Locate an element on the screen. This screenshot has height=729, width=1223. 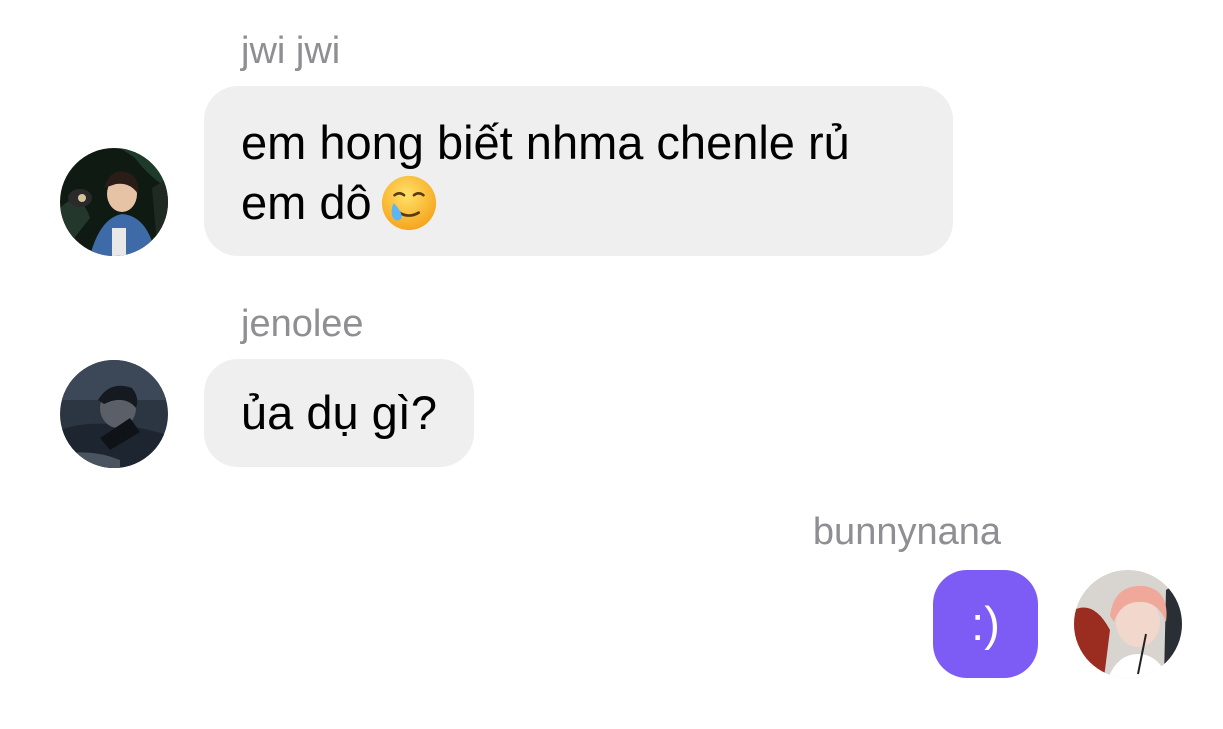
sender-name: bunnynana is located at coordinates (906, 532).